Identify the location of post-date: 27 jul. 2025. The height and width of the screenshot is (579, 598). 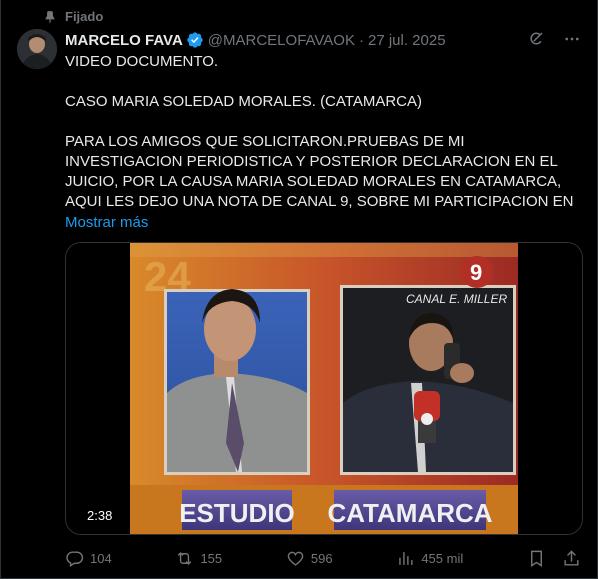
(407, 40).